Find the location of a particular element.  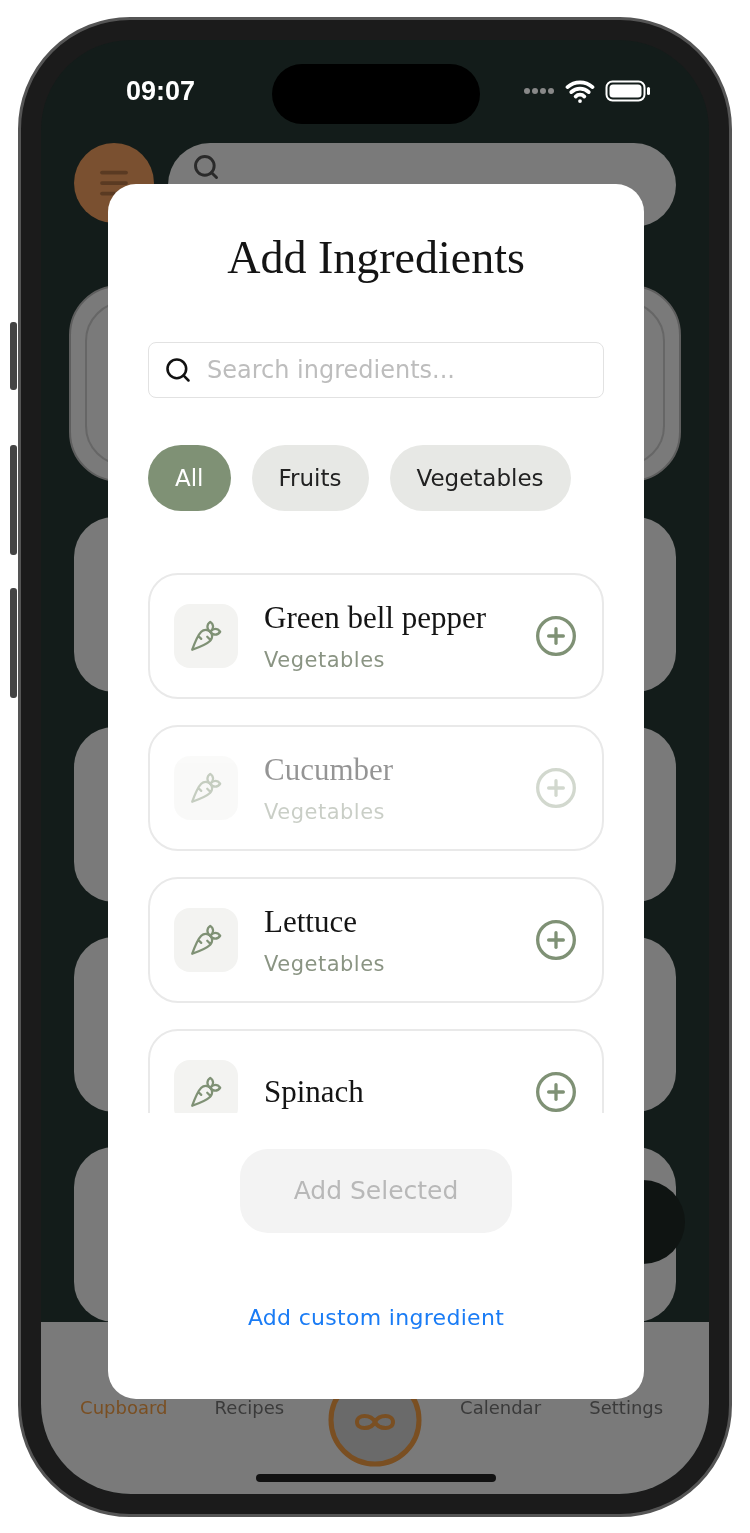

filter-chip: Vegetables is located at coordinates (480, 477).